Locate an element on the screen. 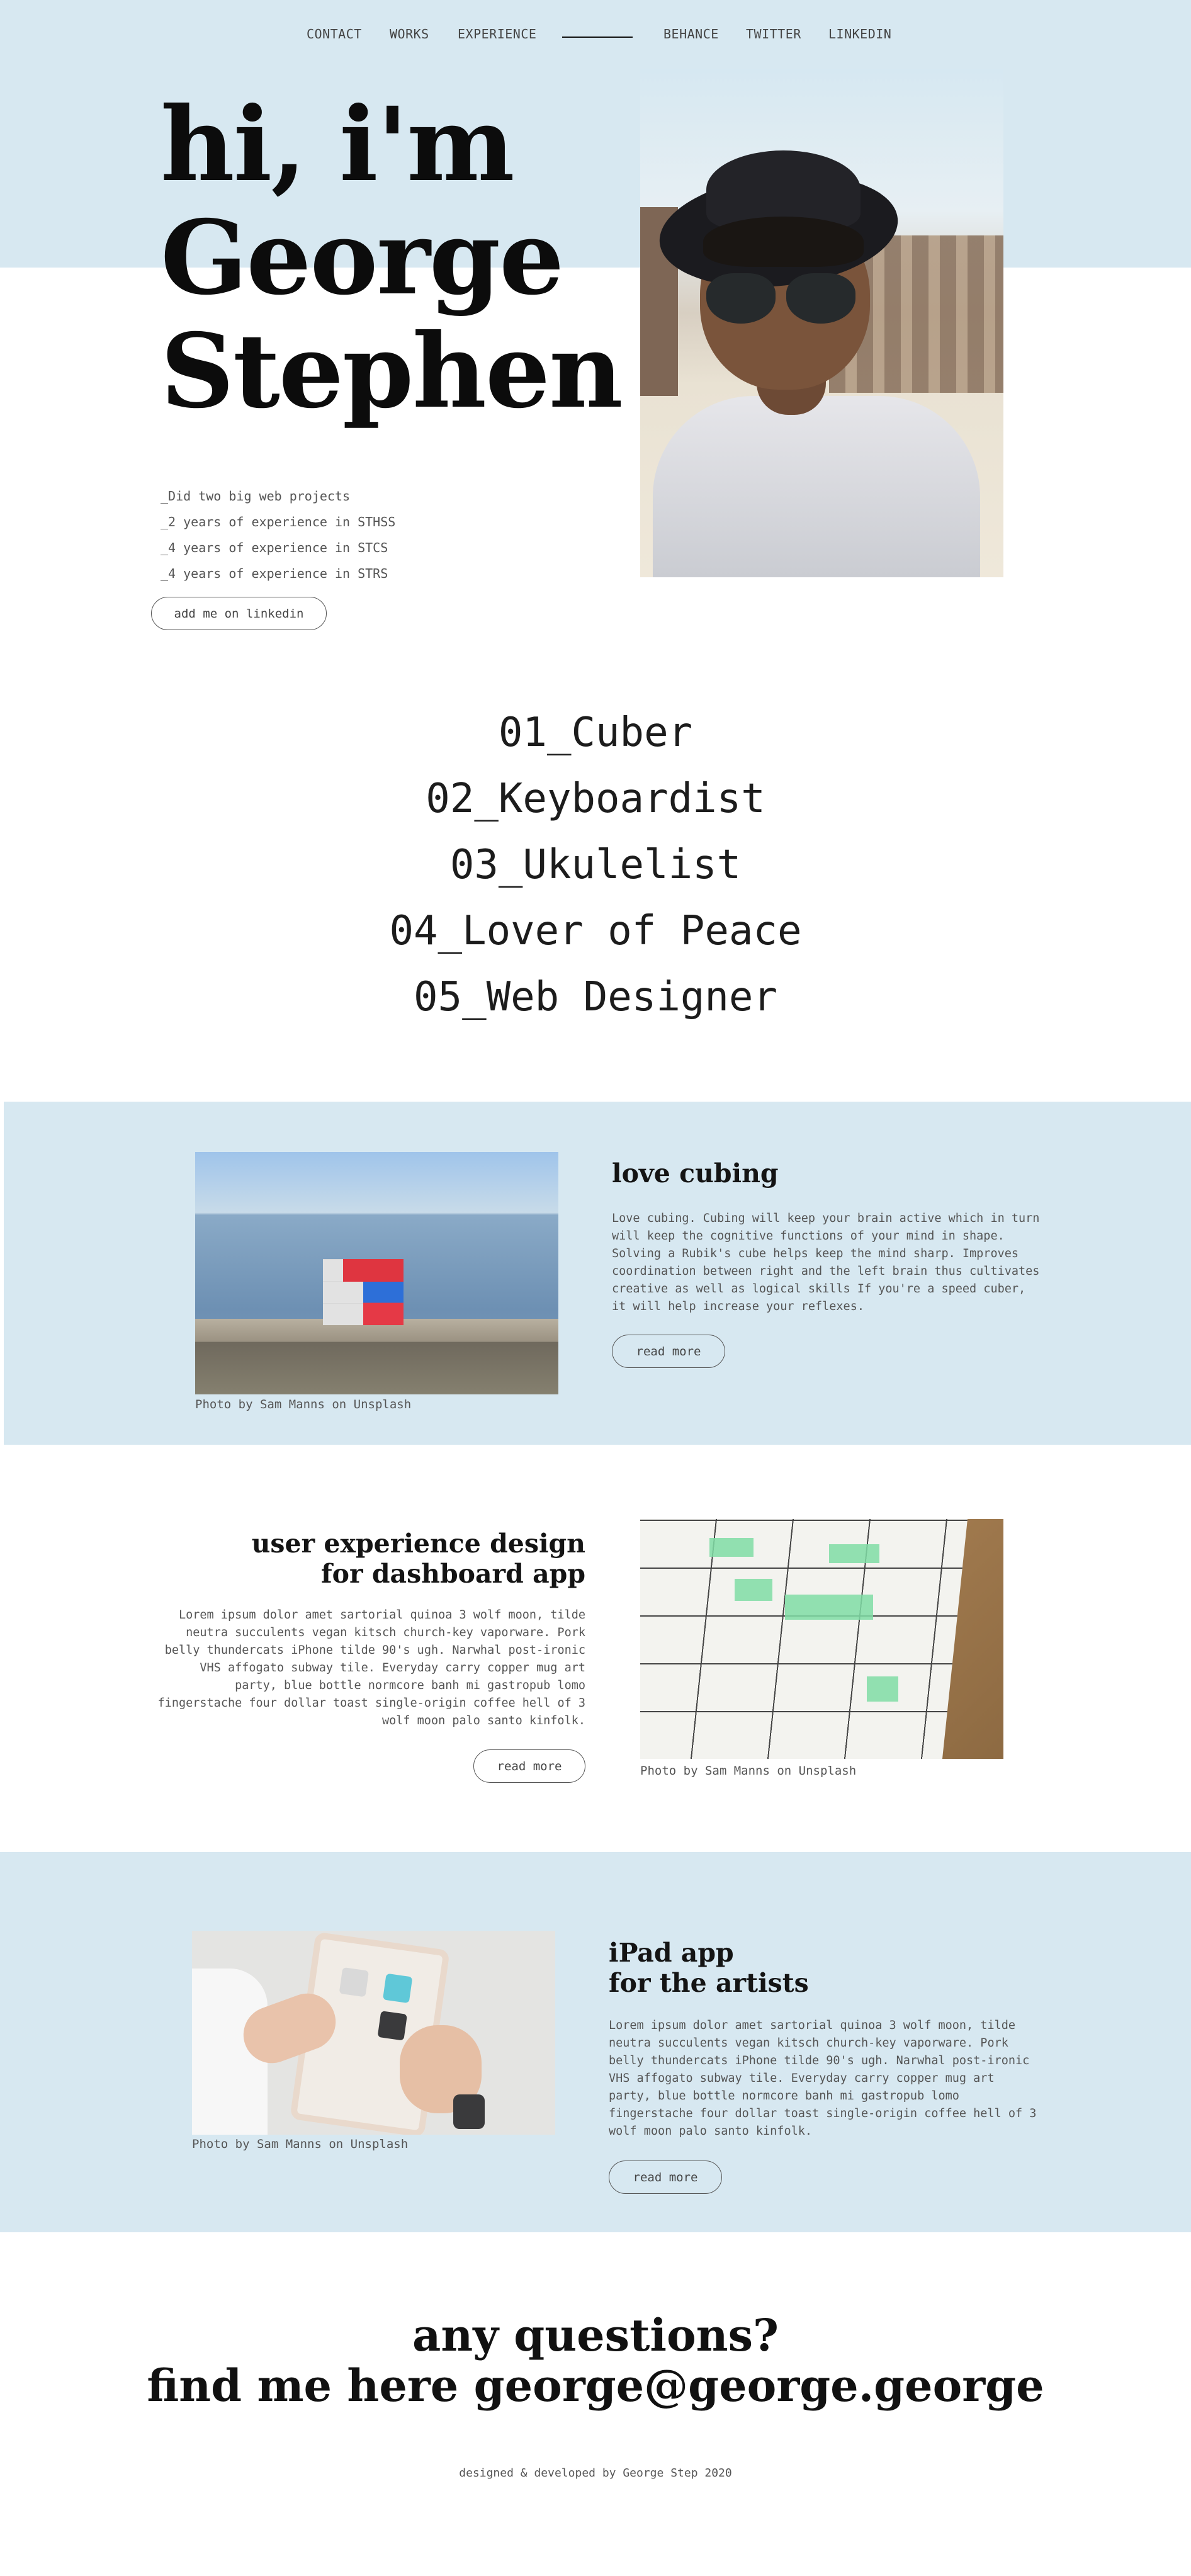 Image resolution: width=1191 pixels, height=2576 pixels. role-item: 03_Ukulelist is located at coordinates (595, 865).